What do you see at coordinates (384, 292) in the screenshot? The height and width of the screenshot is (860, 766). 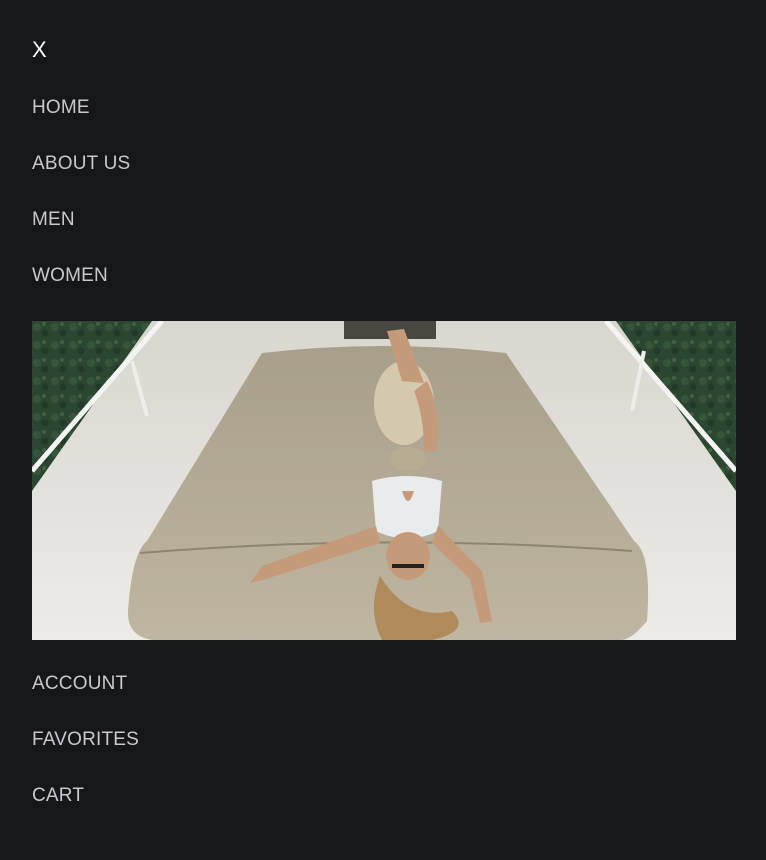 I see `nav-item-women: WOMEN` at bounding box center [384, 292].